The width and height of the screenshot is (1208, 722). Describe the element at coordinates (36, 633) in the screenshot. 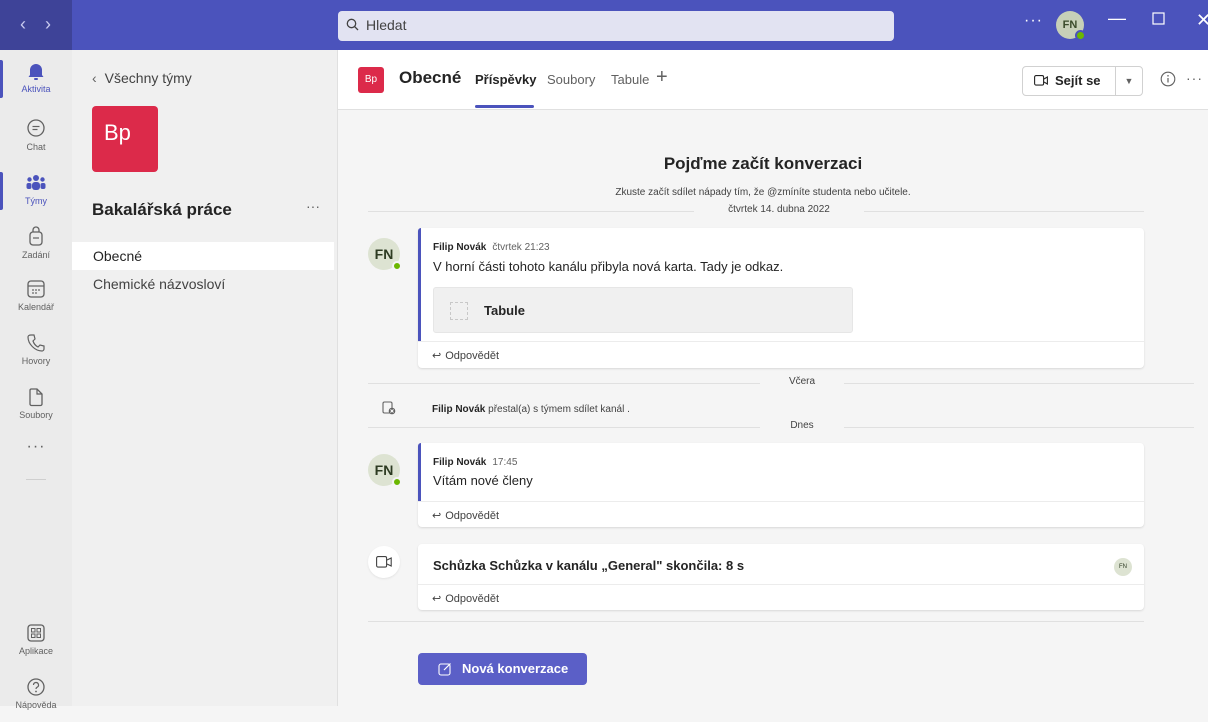

I see `apps-icon` at that location.